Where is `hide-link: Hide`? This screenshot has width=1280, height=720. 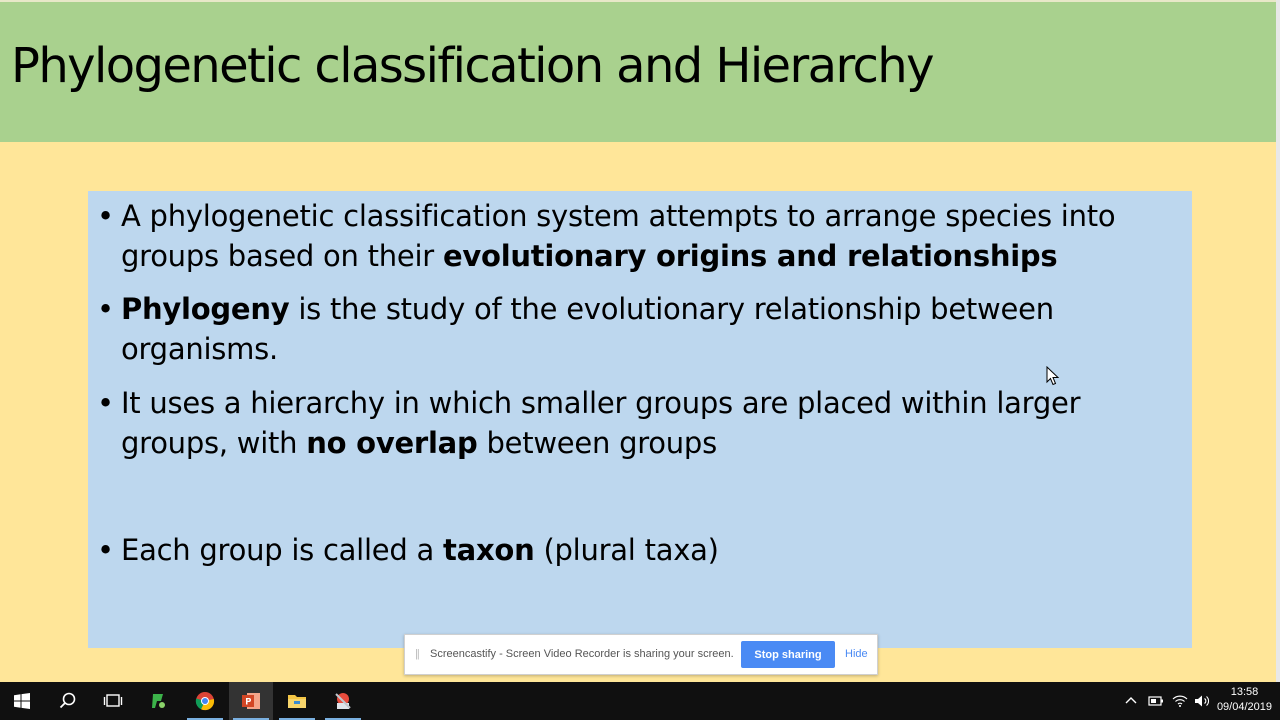 hide-link: Hide is located at coordinates (856, 654).